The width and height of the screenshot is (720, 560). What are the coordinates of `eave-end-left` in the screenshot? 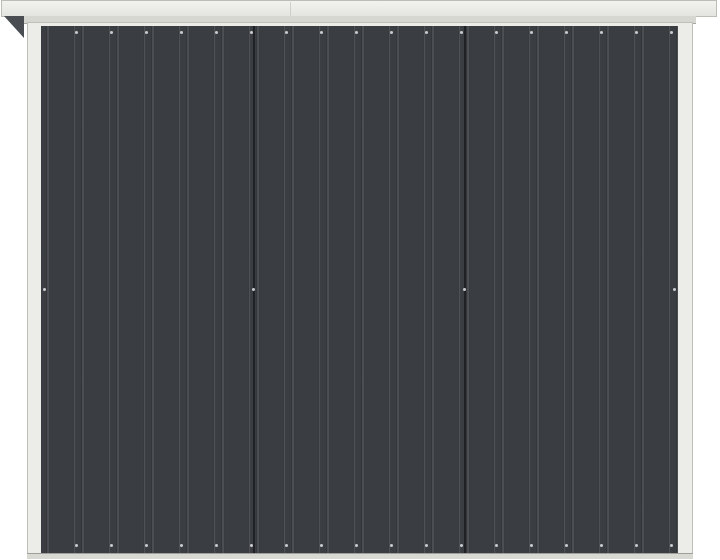 It's located at (14, 27).